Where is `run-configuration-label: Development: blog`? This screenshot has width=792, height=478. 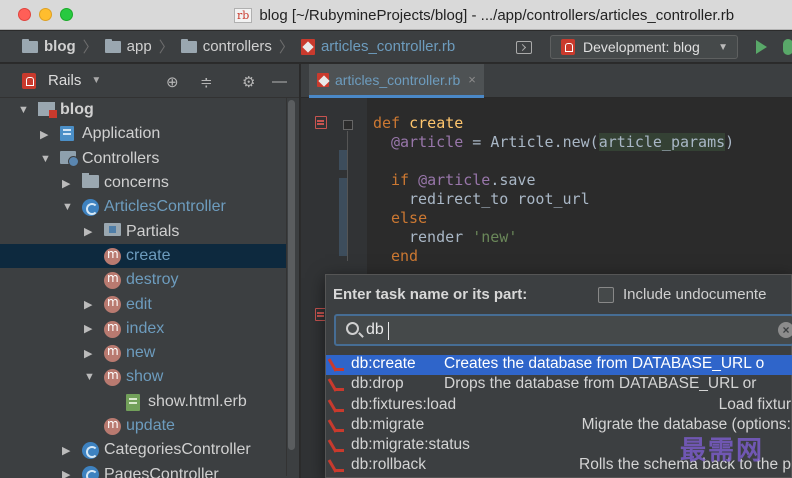
run-configuration-label: Development: blog is located at coordinates (641, 47).